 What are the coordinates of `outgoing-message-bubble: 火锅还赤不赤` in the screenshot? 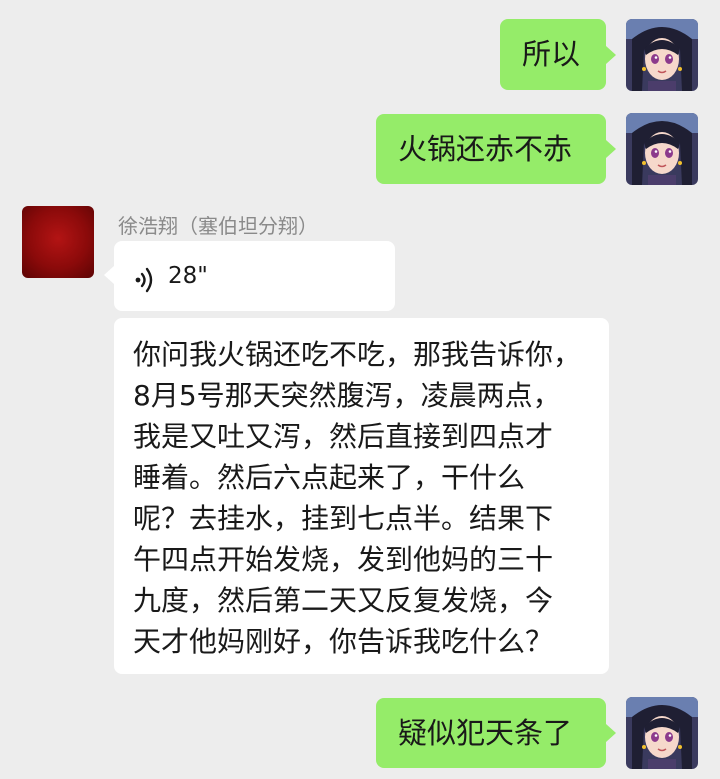 It's located at (491, 149).